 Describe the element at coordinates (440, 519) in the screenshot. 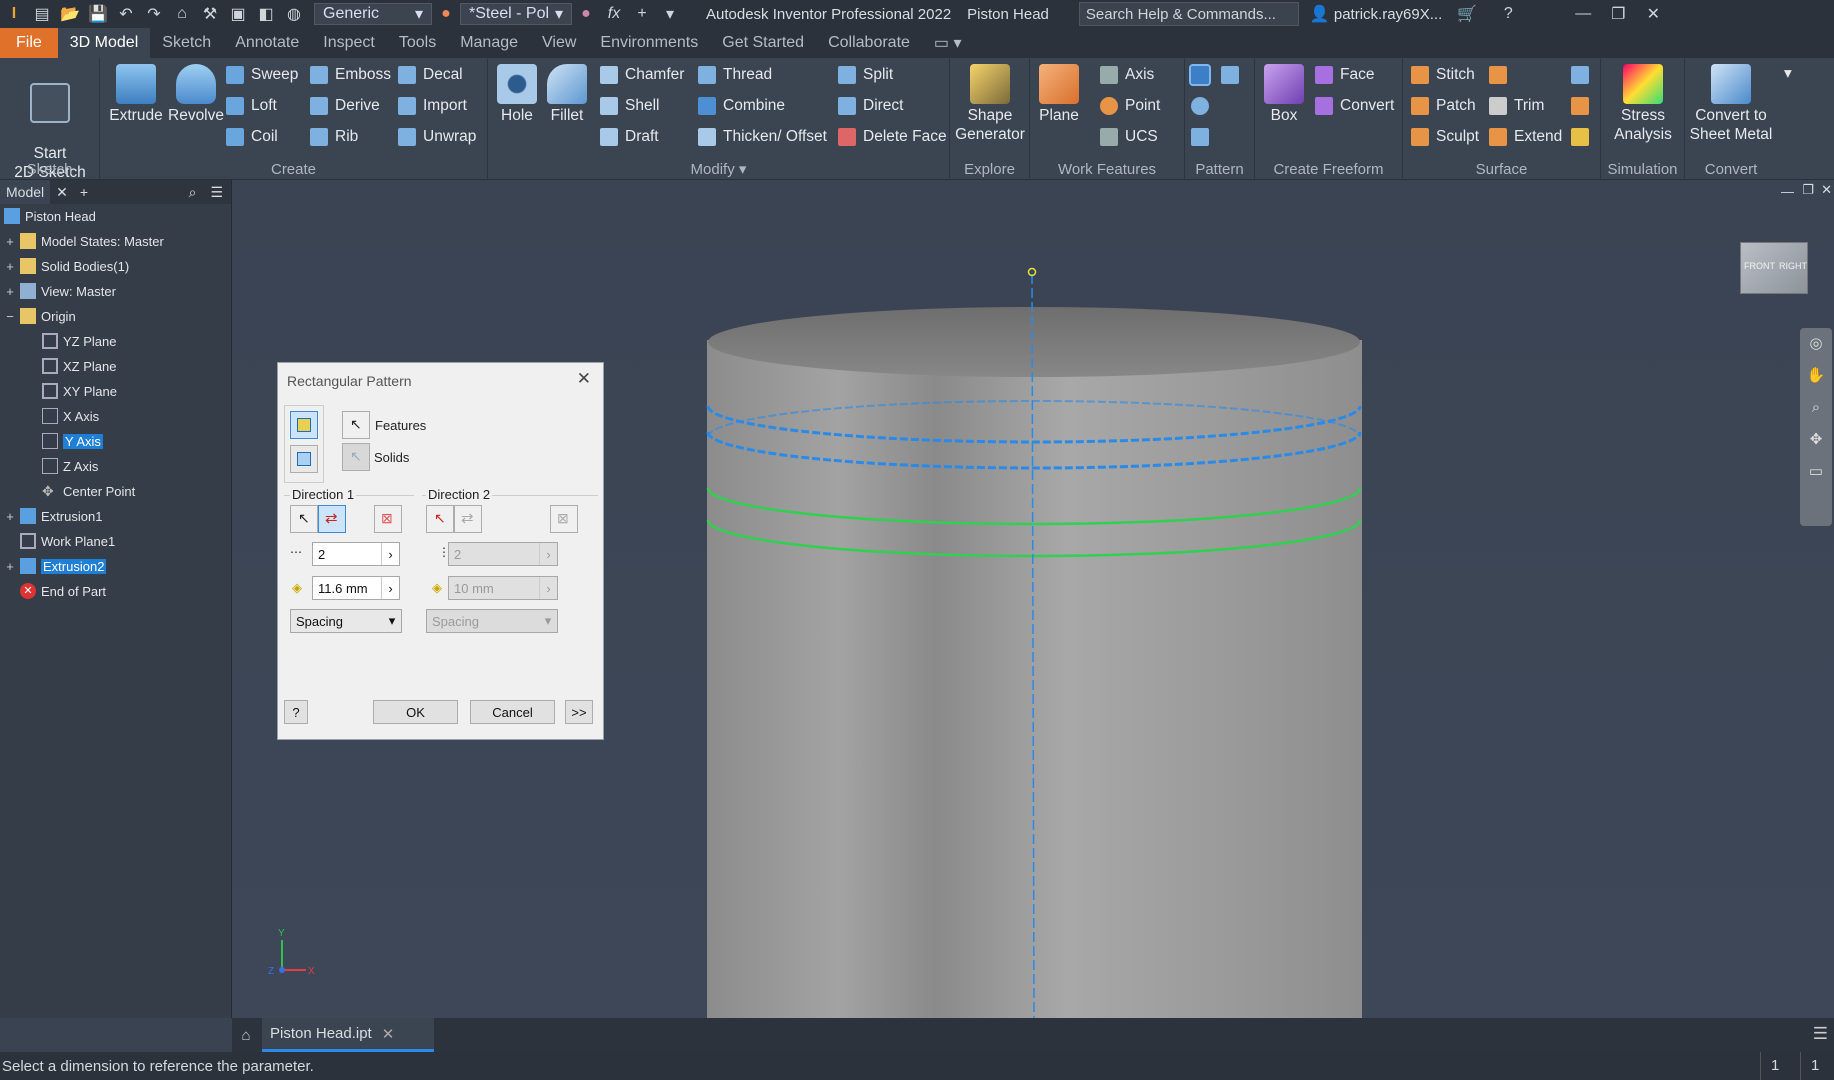

I see `direction2-path-selector: ↖` at that location.